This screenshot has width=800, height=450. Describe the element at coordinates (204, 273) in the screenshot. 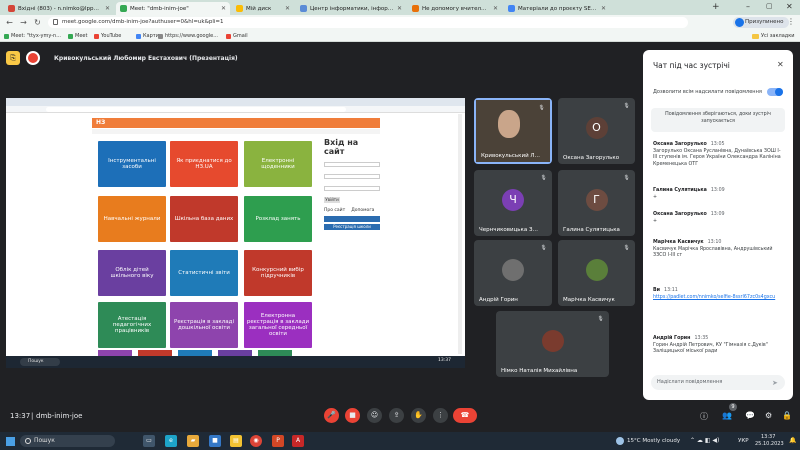

I see `service-tile: Статистичні звіти` at that location.